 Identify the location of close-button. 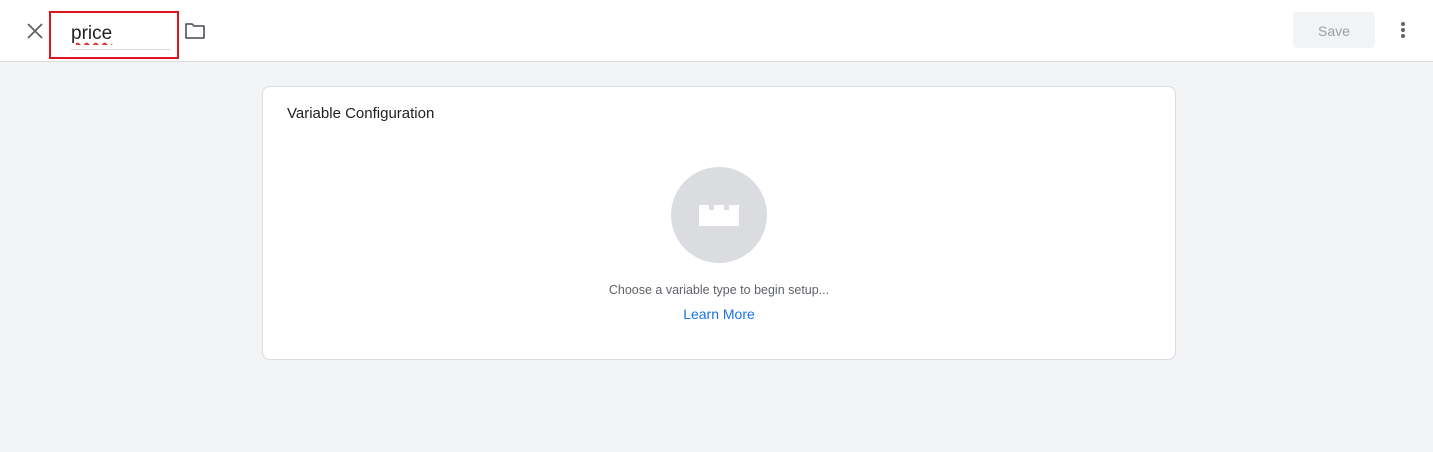
(35, 31).